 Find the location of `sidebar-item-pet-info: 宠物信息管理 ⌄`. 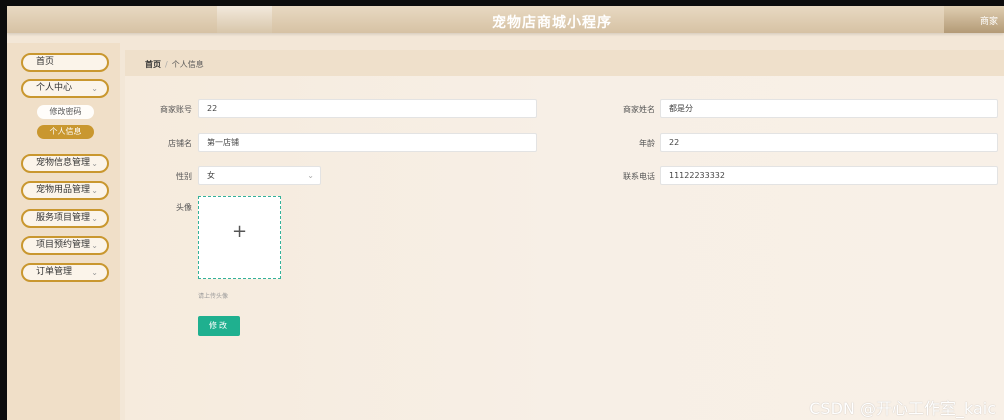

sidebar-item-pet-info: 宠物信息管理 ⌄ is located at coordinates (65, 163).